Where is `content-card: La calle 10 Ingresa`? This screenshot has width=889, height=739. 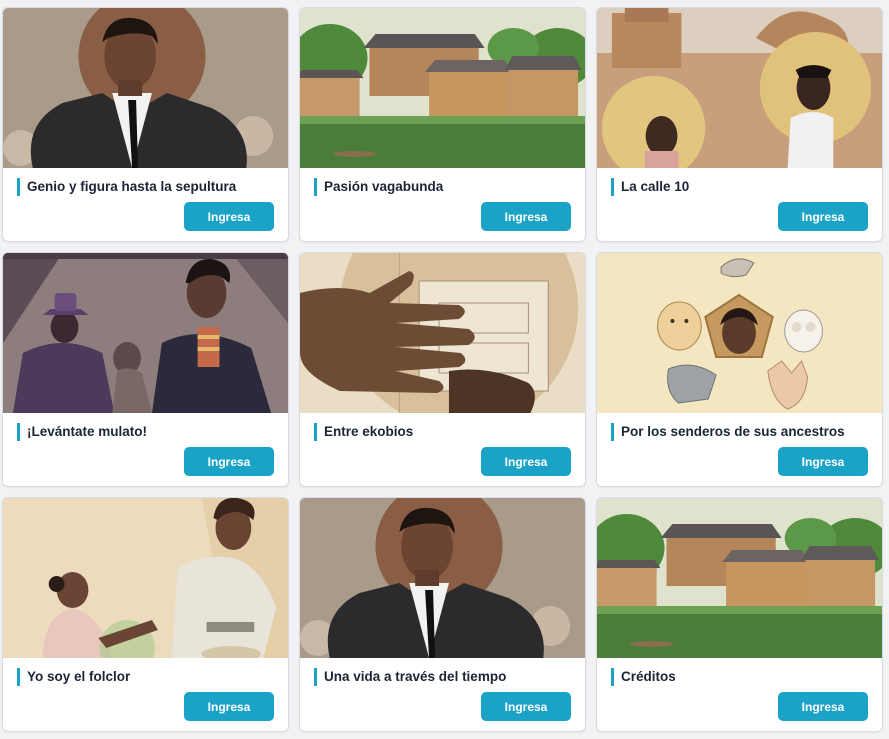
content-card: La calle 10 Ingresa is located at coordinates (739, 124).